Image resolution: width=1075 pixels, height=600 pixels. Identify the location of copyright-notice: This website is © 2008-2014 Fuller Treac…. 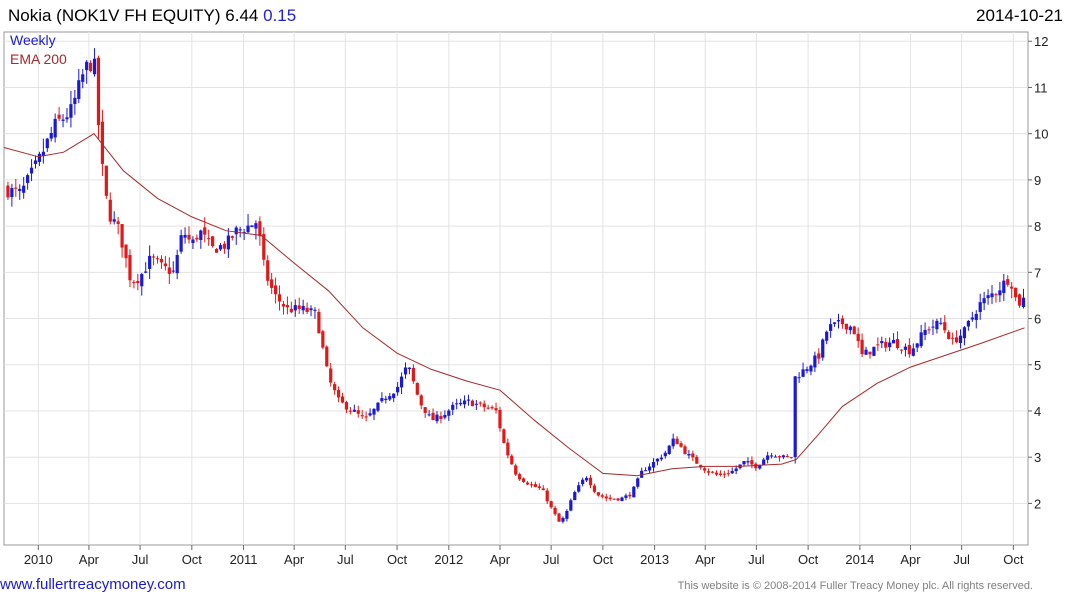
(855, 586).